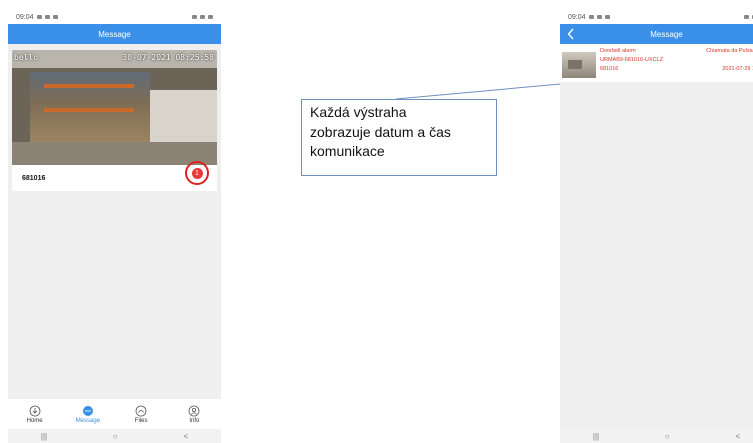  Describe the element at coordinates (35, 410) in the screenshot. I see `home-icon` at that location.